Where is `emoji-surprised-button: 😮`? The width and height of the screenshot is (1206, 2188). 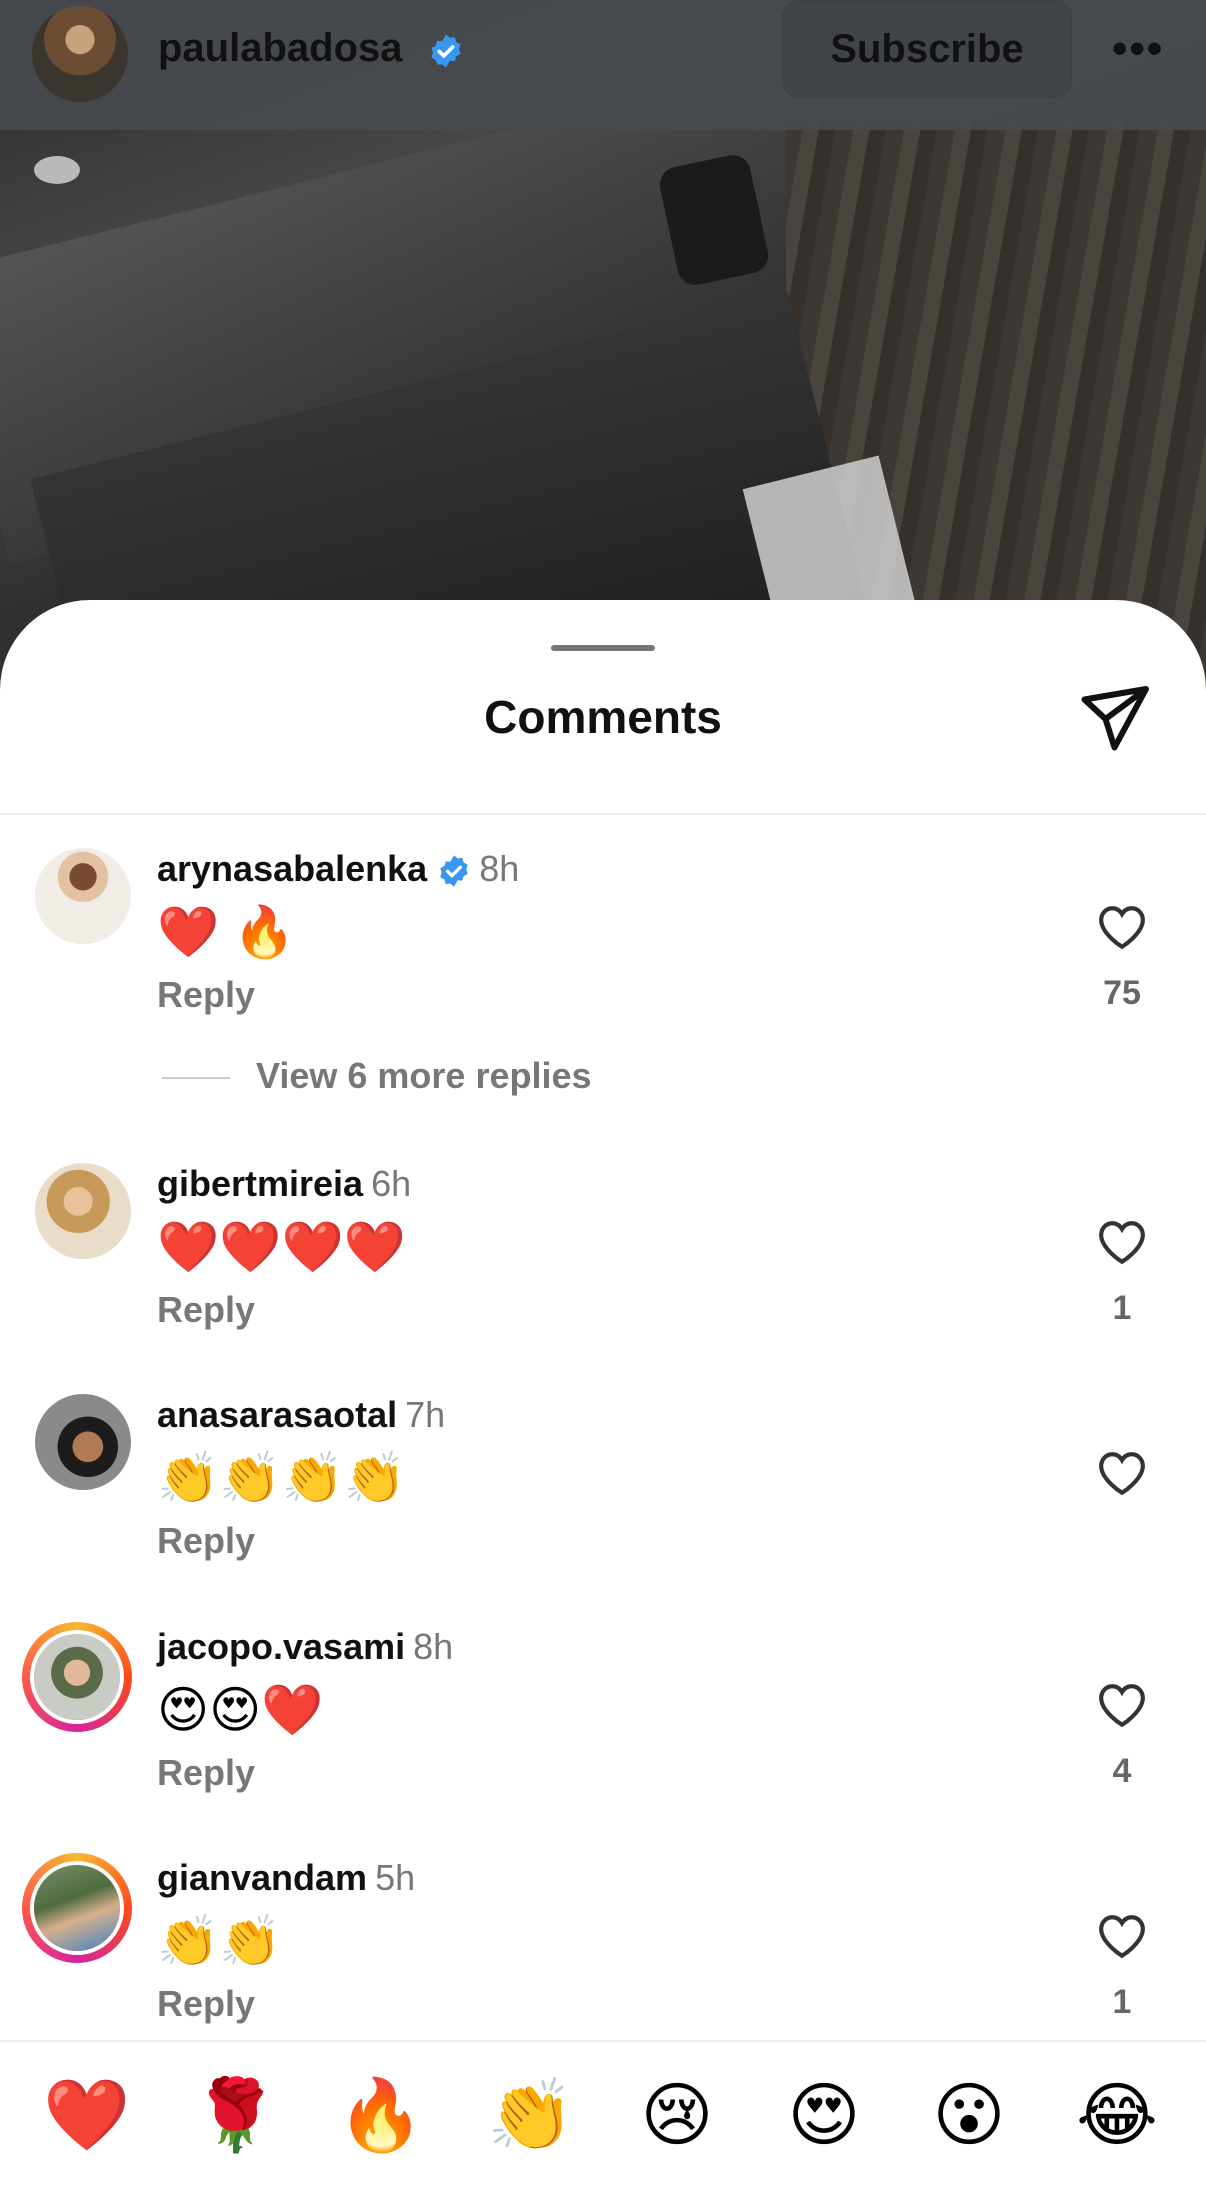
emoji-surprised-button: 😮 is located at coordinates (969, 2115).